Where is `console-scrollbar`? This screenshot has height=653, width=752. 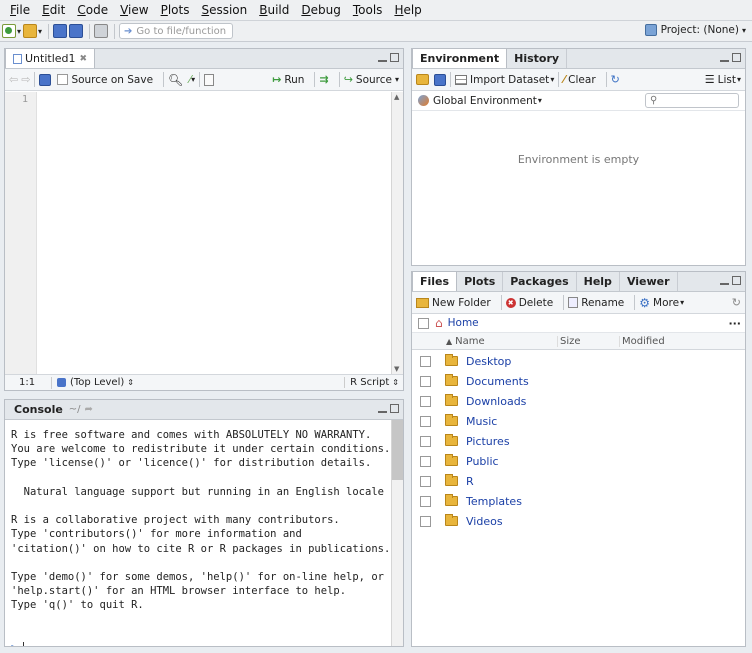
console-scrollbar is located at coordinates (397, 533).